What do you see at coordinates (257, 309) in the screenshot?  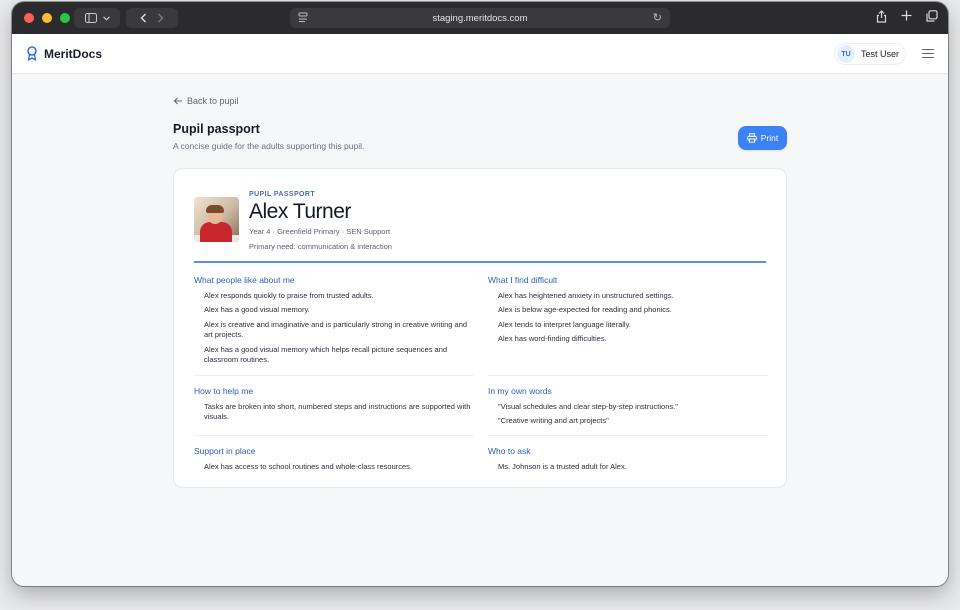 I see `list-item: Alex has a good visual memory.` at bounding box center [257, 309].